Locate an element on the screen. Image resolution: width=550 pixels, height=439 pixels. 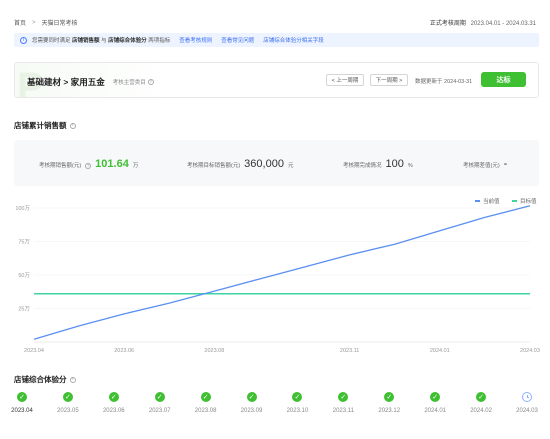
timeline-month-label: 2024.03 is located at coordinates (527, 411).